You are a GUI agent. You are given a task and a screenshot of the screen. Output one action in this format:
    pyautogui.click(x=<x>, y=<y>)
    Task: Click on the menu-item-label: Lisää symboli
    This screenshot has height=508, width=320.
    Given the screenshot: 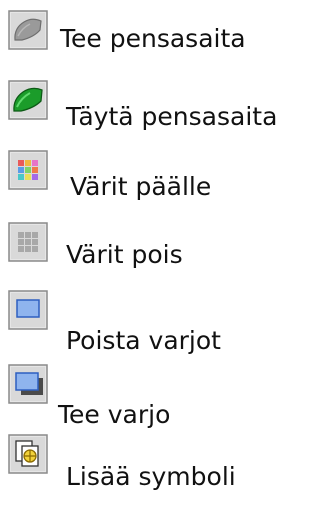 What is the action you would take?
    pyautogui.click(x=151, y=476)
    